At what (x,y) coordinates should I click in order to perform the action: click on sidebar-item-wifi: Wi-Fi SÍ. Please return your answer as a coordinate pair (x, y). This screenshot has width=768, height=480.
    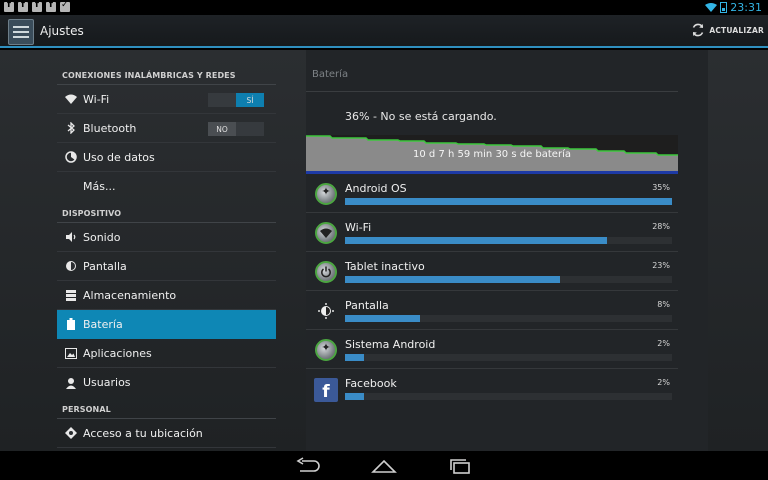
    Looking at the image, I should click on (166, 99).